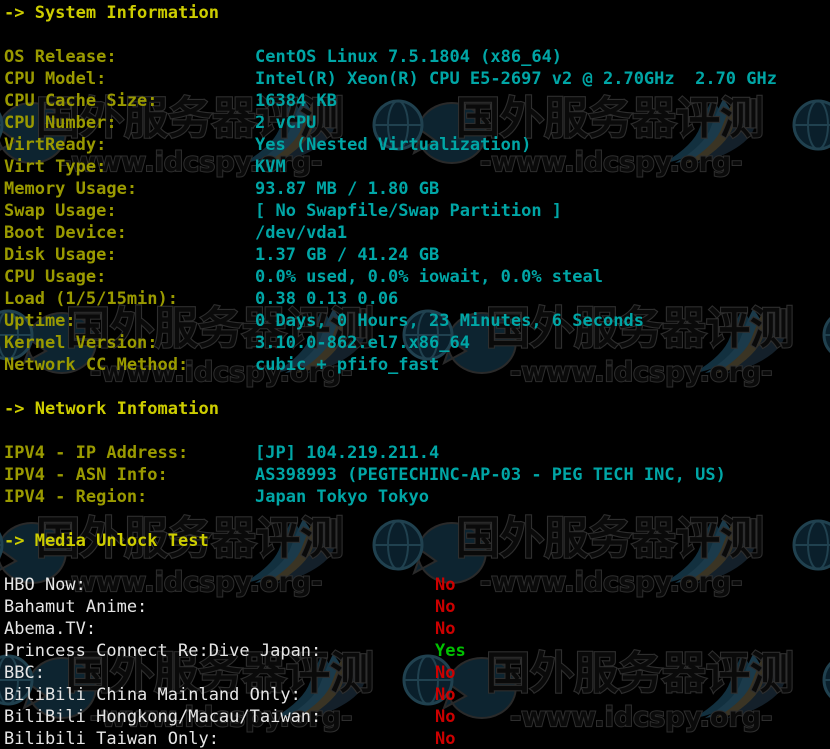  Describe the element at coordinates (24, 673) in the screenshot. I see `info-row-label: BBC:` at that location.